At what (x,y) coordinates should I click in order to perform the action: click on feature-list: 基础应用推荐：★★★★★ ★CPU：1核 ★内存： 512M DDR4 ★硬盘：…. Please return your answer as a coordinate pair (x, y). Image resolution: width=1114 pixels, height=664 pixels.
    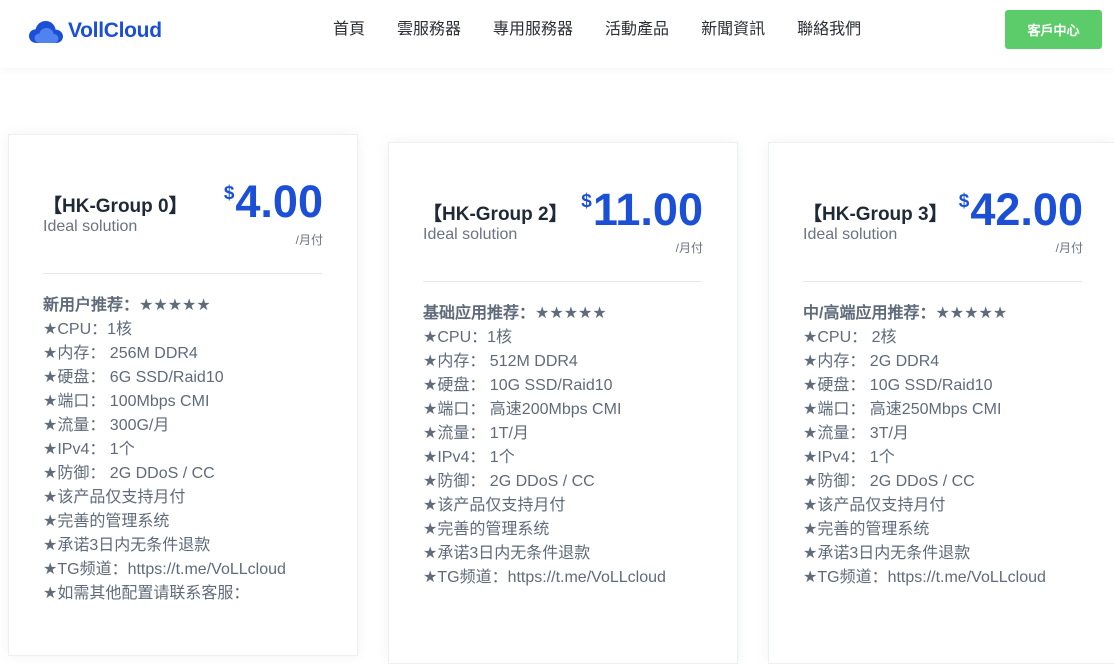
    Looking at the image, I should click on (544, 446).